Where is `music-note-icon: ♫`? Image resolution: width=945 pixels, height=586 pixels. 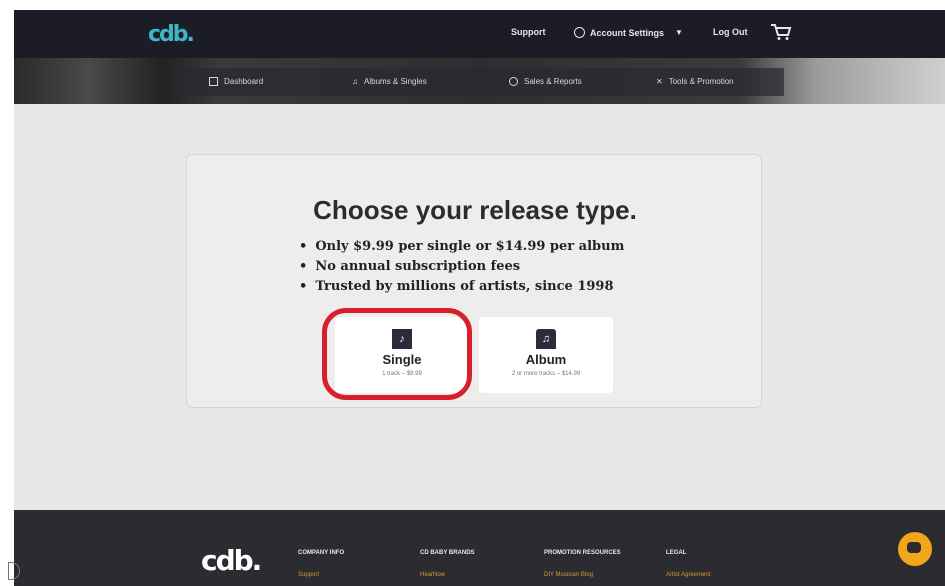 music-note-icon: ♫ is located at coordinates (355, 81).